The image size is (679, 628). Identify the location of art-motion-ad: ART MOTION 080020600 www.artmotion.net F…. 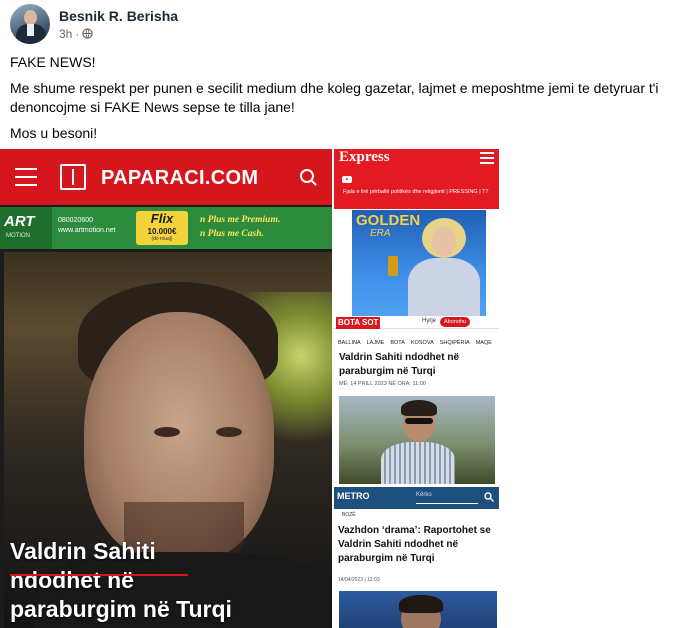
(166, 228).